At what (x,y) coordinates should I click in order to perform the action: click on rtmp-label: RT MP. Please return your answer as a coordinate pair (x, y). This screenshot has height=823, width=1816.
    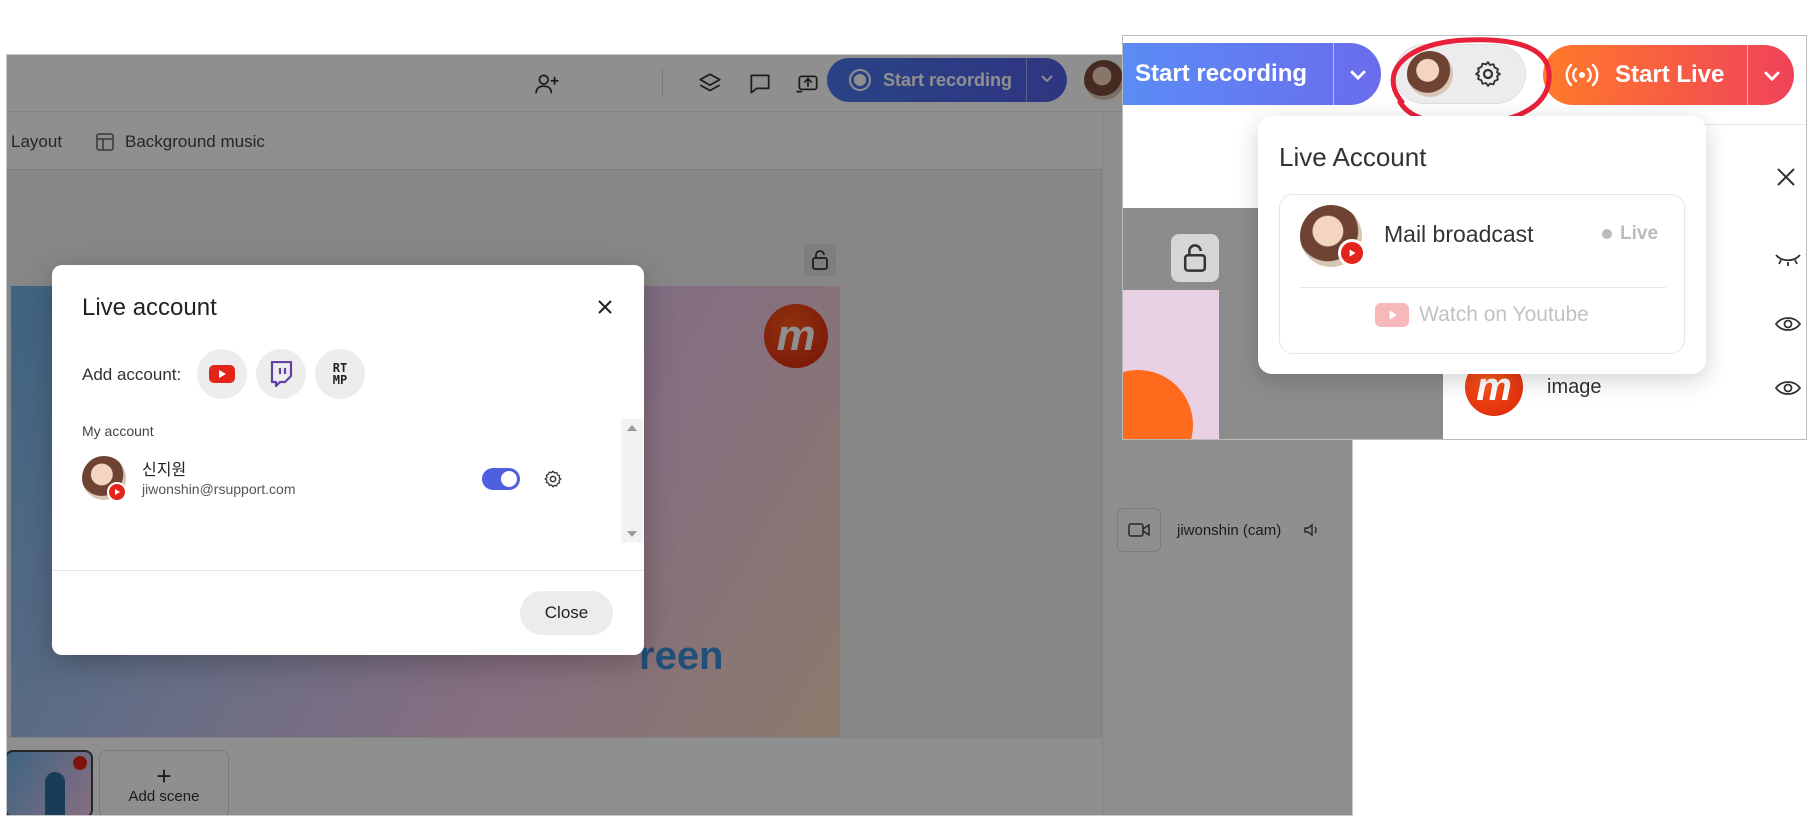
    Looking at the image, I should click on (340, 374).